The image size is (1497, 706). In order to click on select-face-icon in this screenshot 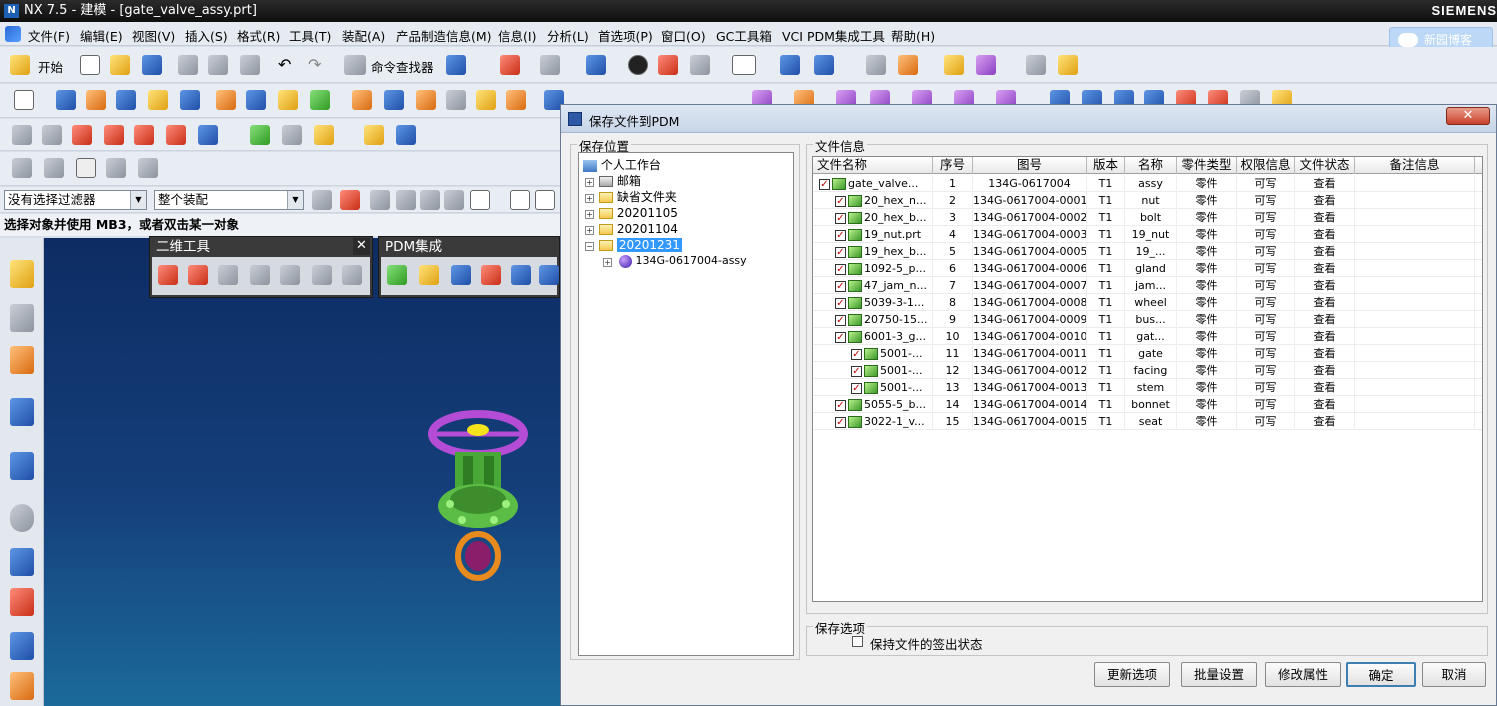, I will do `click(430, 200)`.